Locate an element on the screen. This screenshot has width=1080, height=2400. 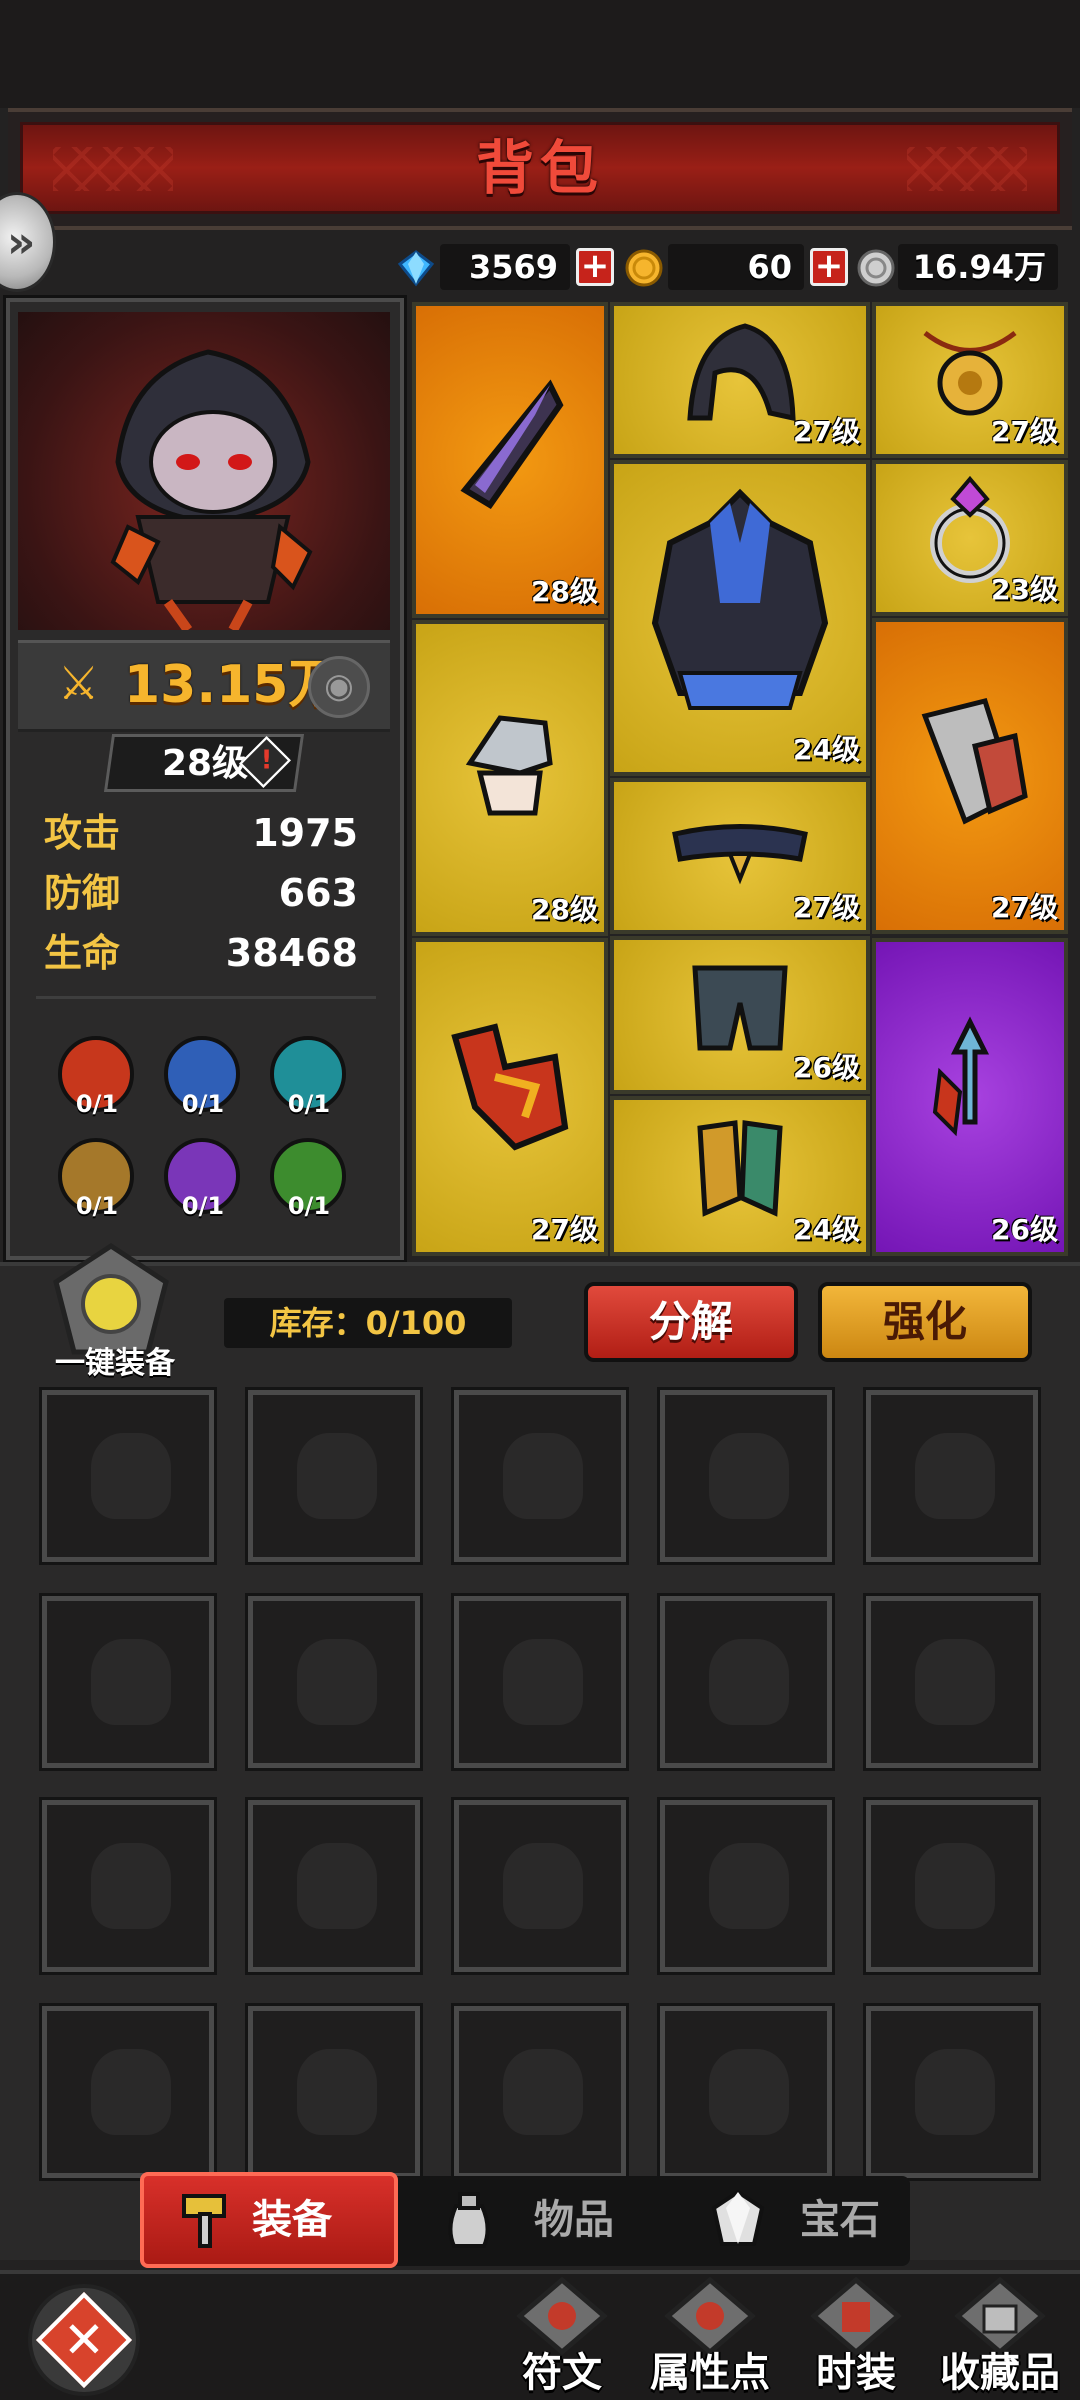
nav-collection-label: 收藏品 is located at coordinates (1000, 2369).